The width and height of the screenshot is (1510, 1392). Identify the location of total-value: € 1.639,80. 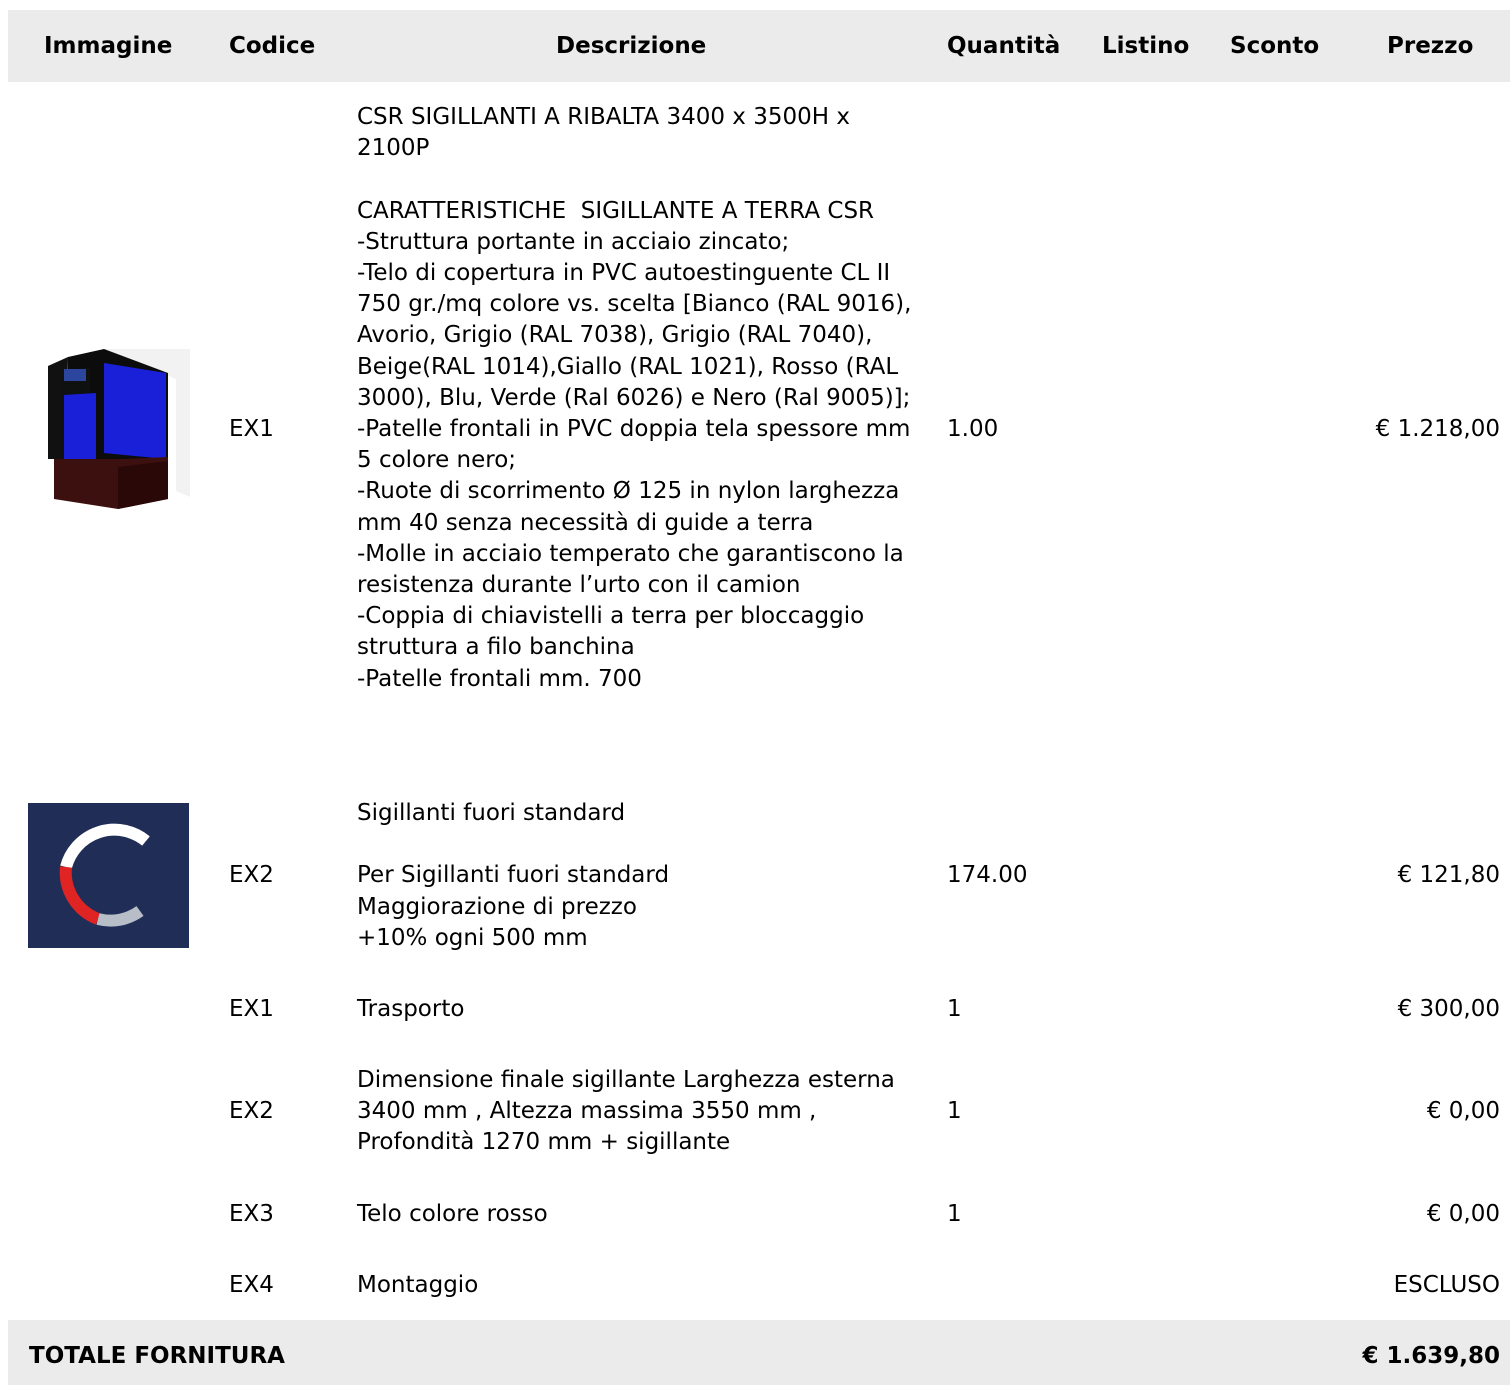
(1431, 1356).